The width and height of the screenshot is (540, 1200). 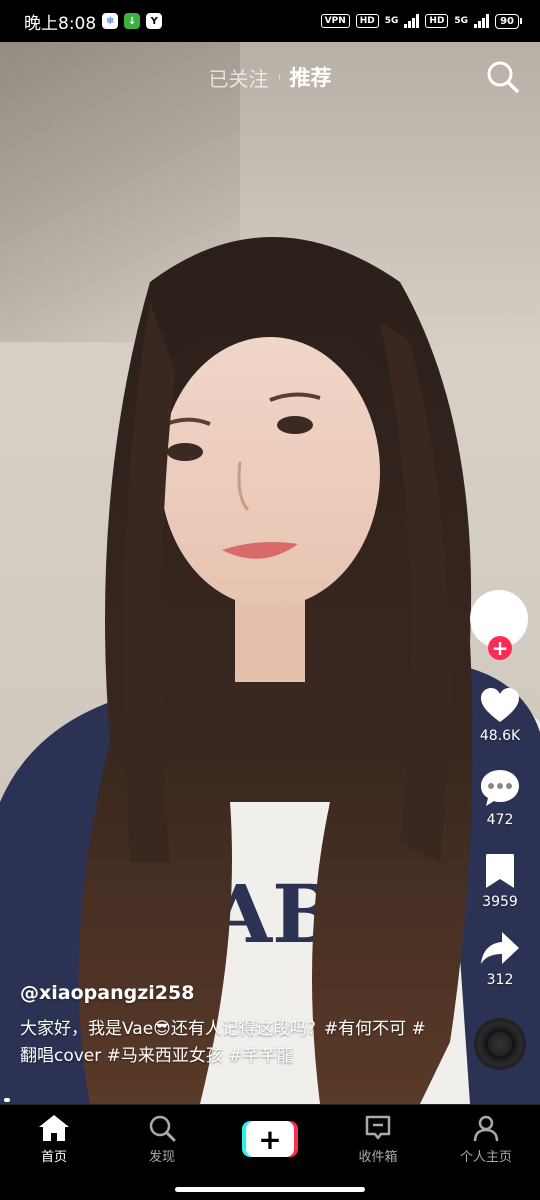 What do you see at coordinates (367, 21) in the screenshot?
I see `hd-icon: HD` at bounding box center [367, 21].